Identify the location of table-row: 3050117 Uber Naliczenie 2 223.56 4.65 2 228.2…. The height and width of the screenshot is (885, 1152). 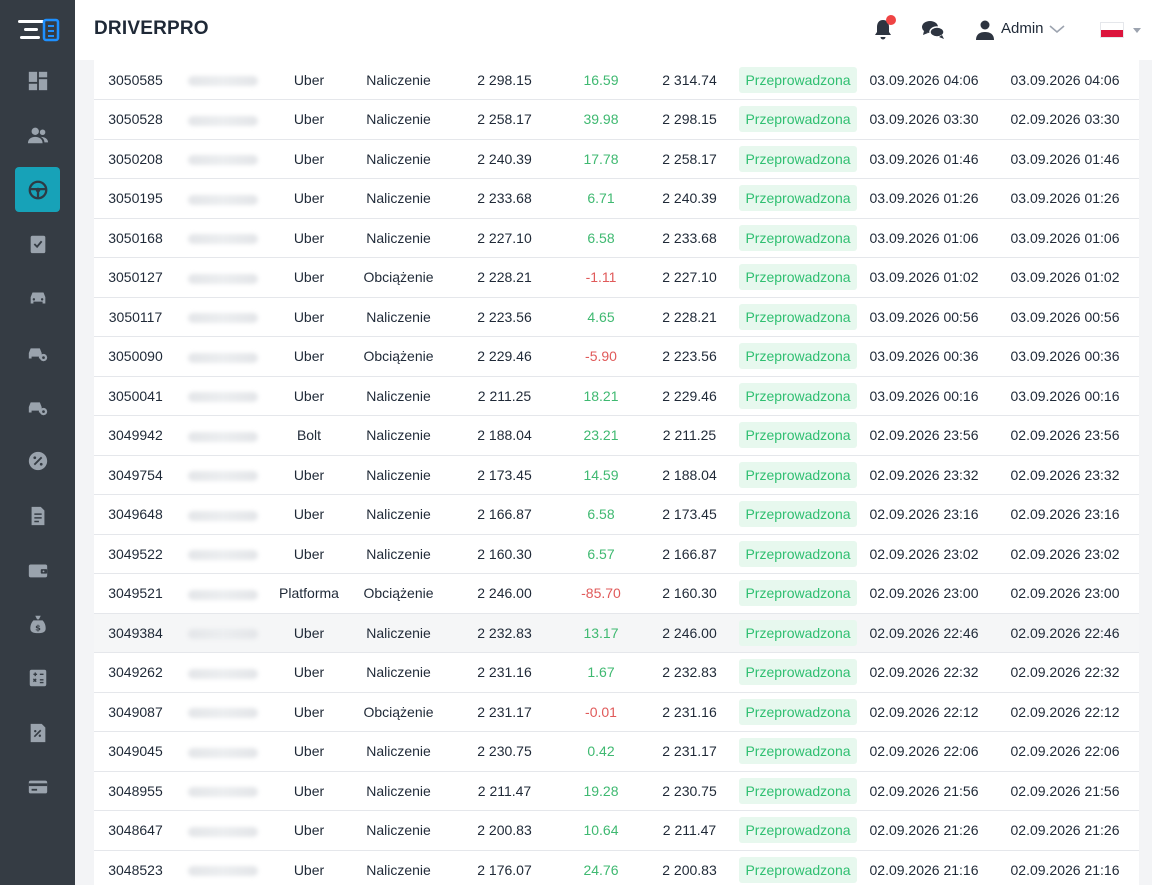
(616, 317).